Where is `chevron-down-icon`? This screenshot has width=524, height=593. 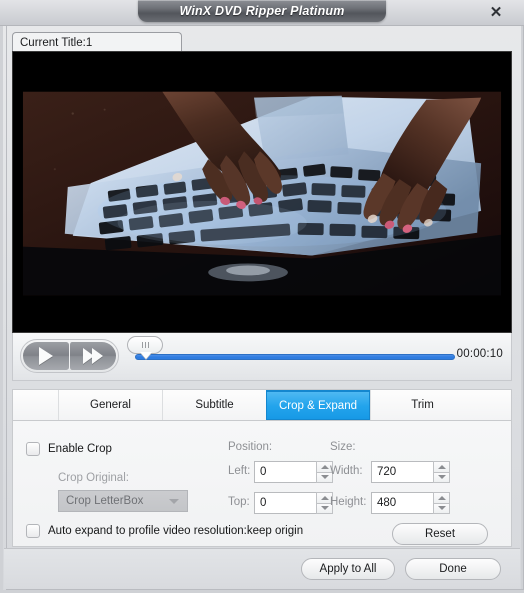
chevron-down-icon is located at coordinates (174, 501).